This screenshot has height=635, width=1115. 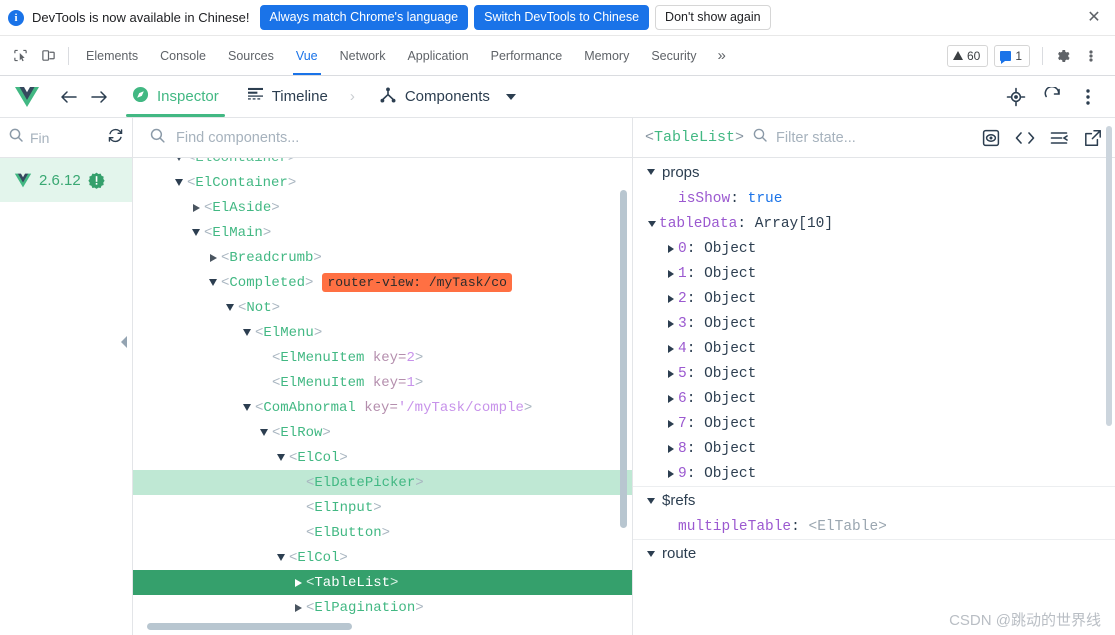 What do you see at coordinates (382, 432) in the screenshot?
I see `tree-node-elrow: <ElRow>` at bounding box center [382, 432].